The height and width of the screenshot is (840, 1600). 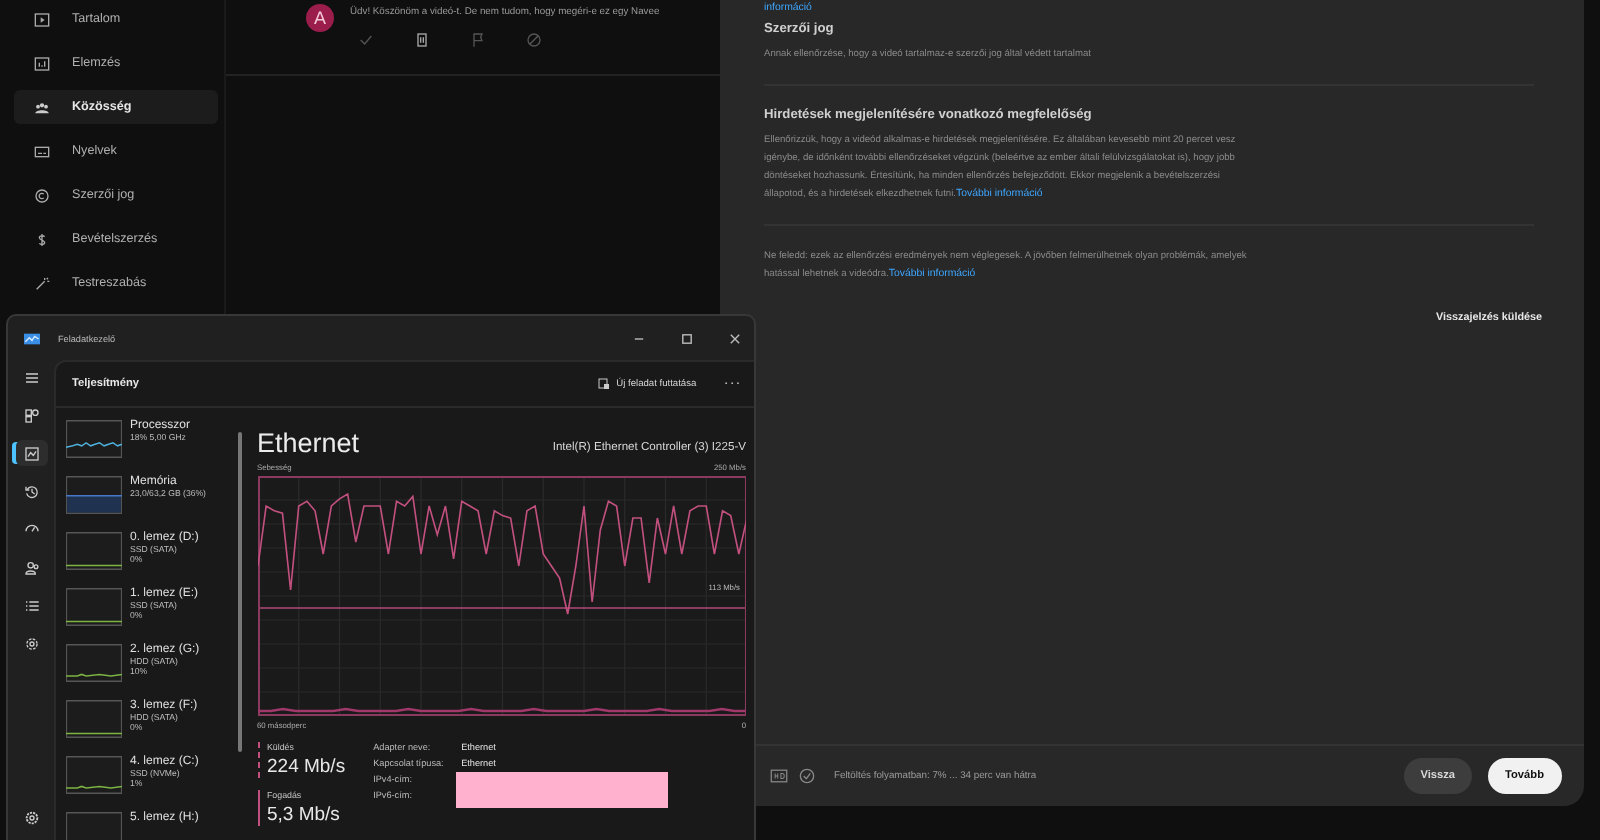 I want to click on performance-nav-icon, so click(x=31, y=453).